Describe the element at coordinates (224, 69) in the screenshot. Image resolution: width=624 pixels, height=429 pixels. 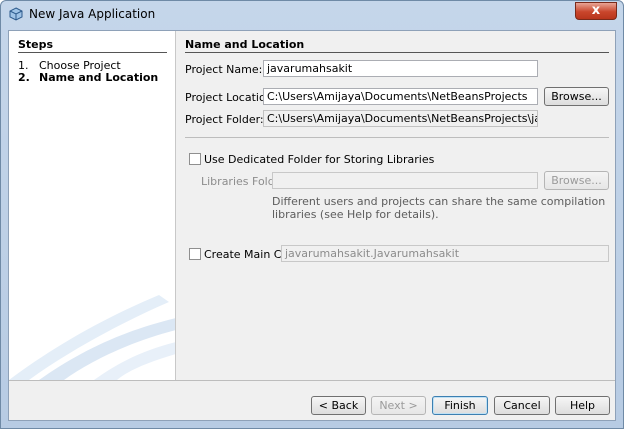
I see `project-name-label: Project Name:` at that location.